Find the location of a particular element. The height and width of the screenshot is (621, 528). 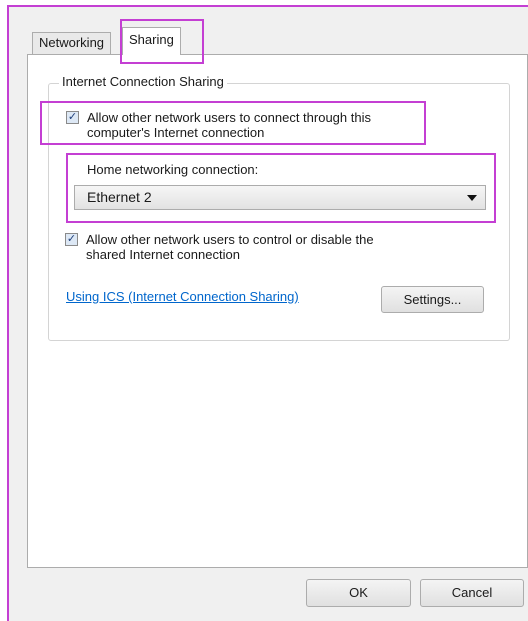

chevron-down-icon is located at coordinates (472, 198).